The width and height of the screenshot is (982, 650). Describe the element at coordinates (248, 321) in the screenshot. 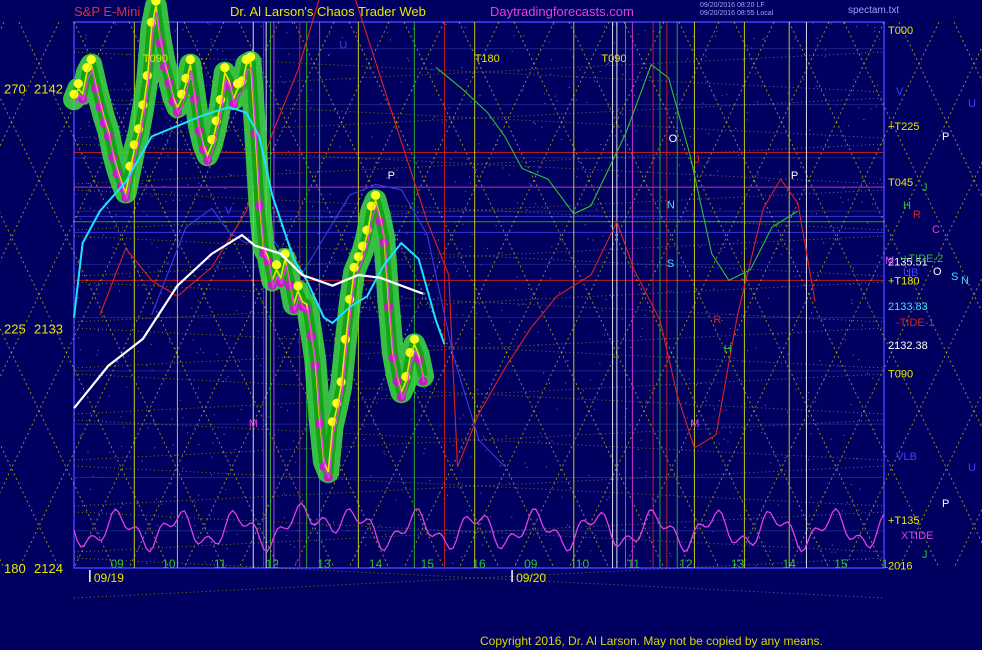

I see `white-average-line` at that location.